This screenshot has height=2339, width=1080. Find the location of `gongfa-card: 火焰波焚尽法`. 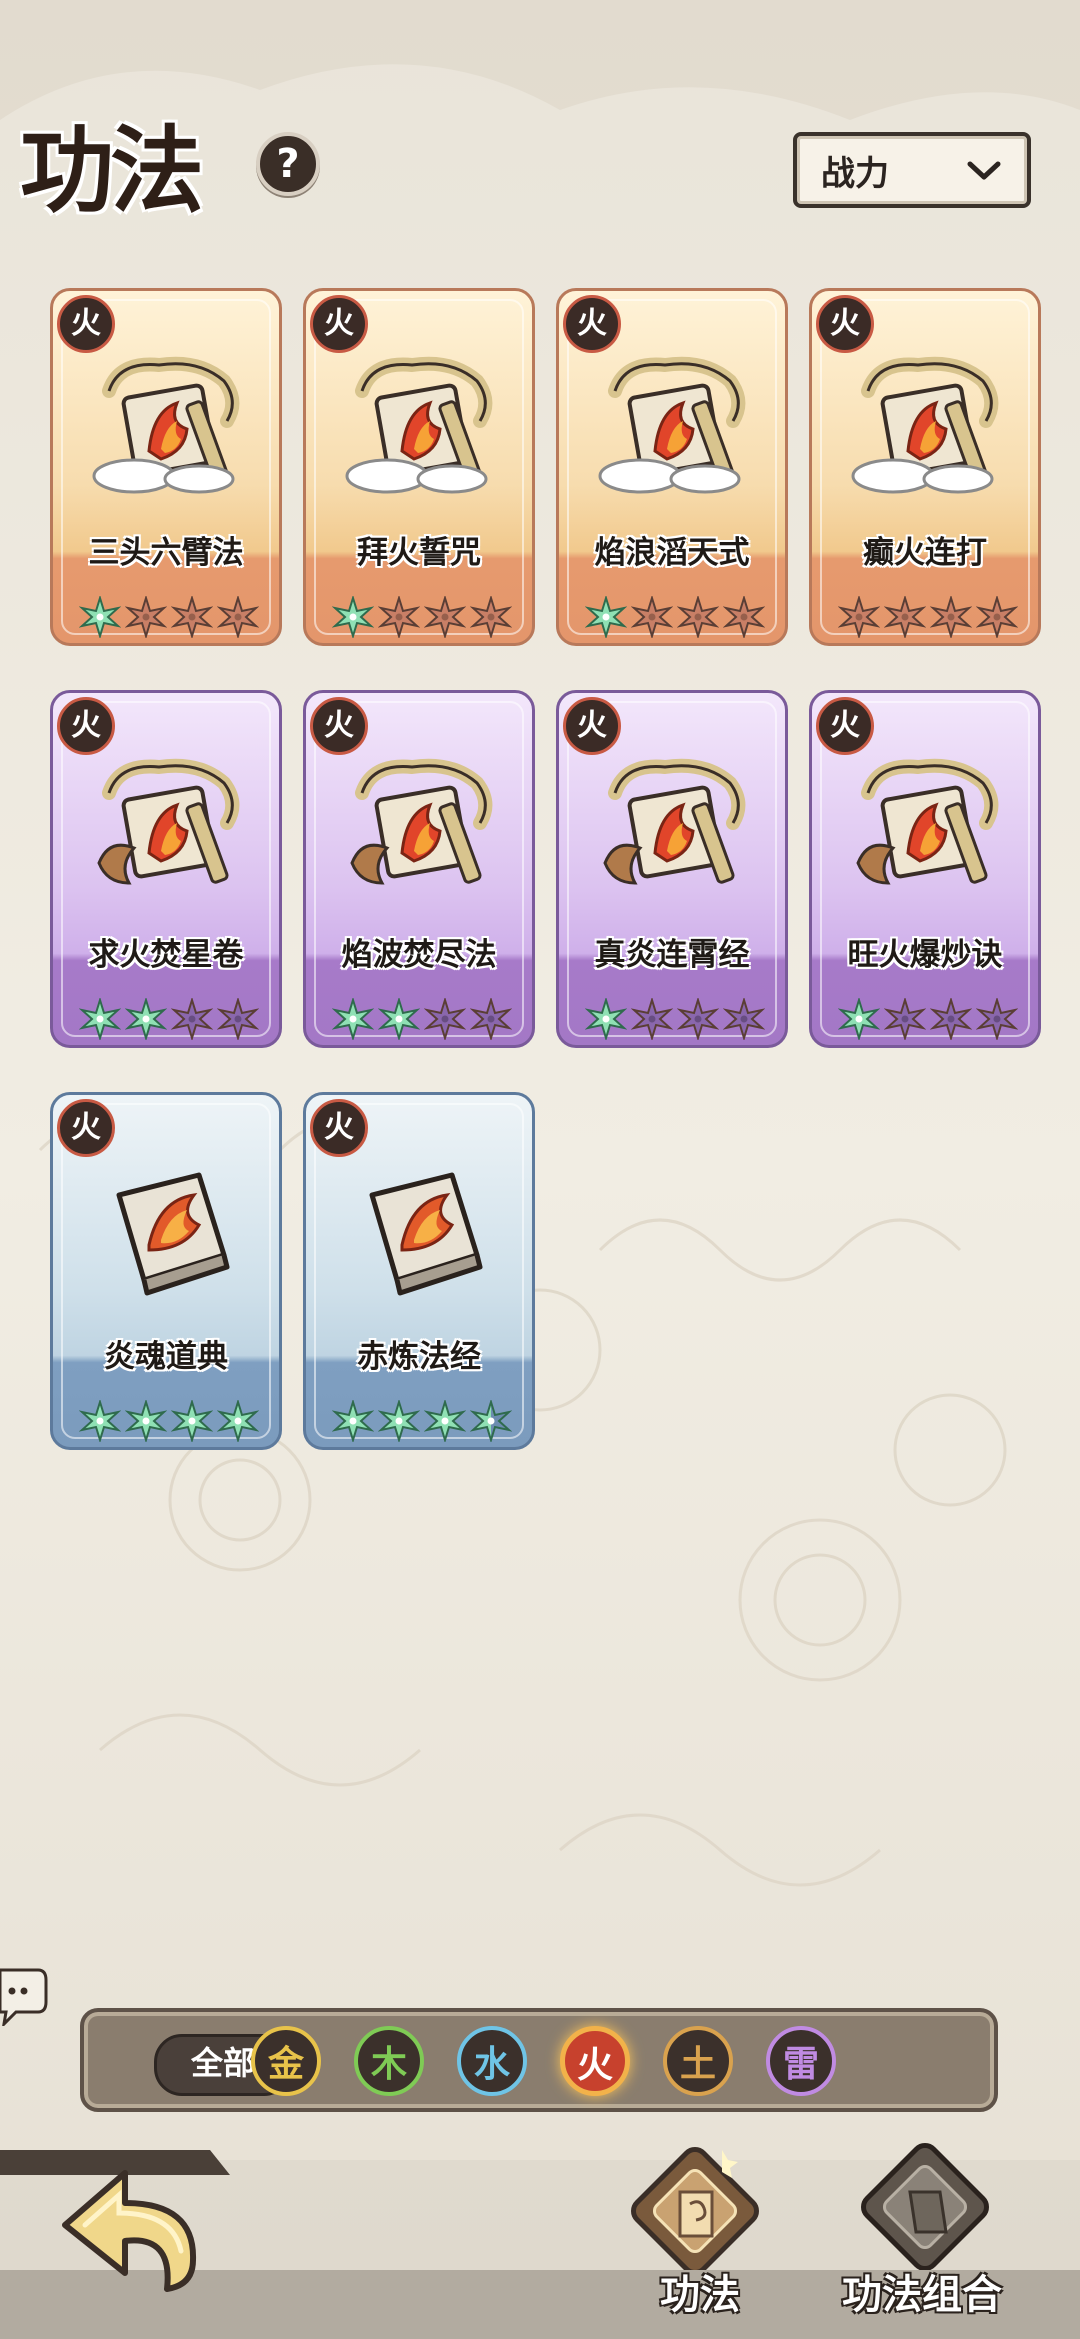

gongfa-card: 火焰波焚尽法 is located at coordinates (419, 869).